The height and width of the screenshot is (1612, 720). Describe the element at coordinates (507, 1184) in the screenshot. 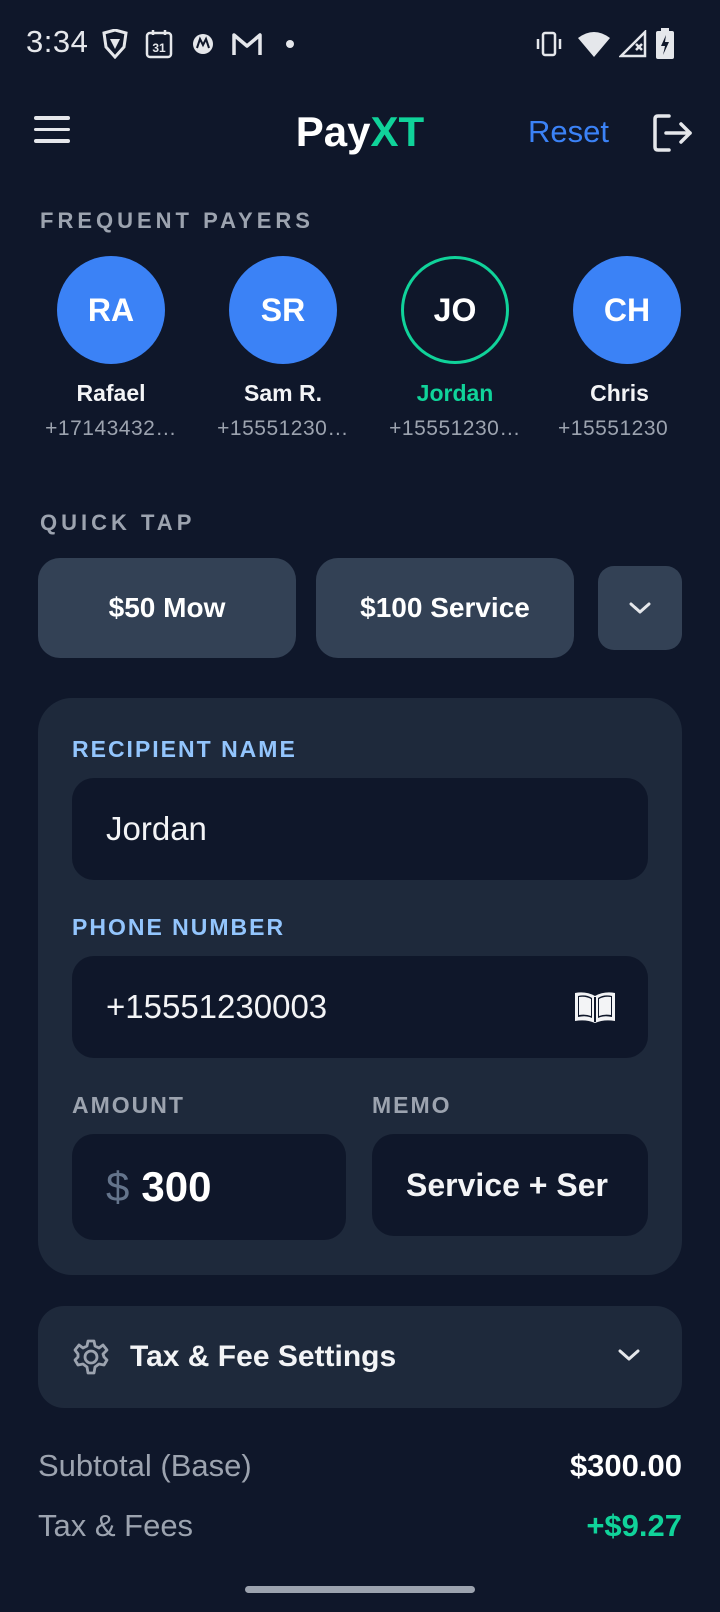

I see `memo-value: Service + Ser` at that location.